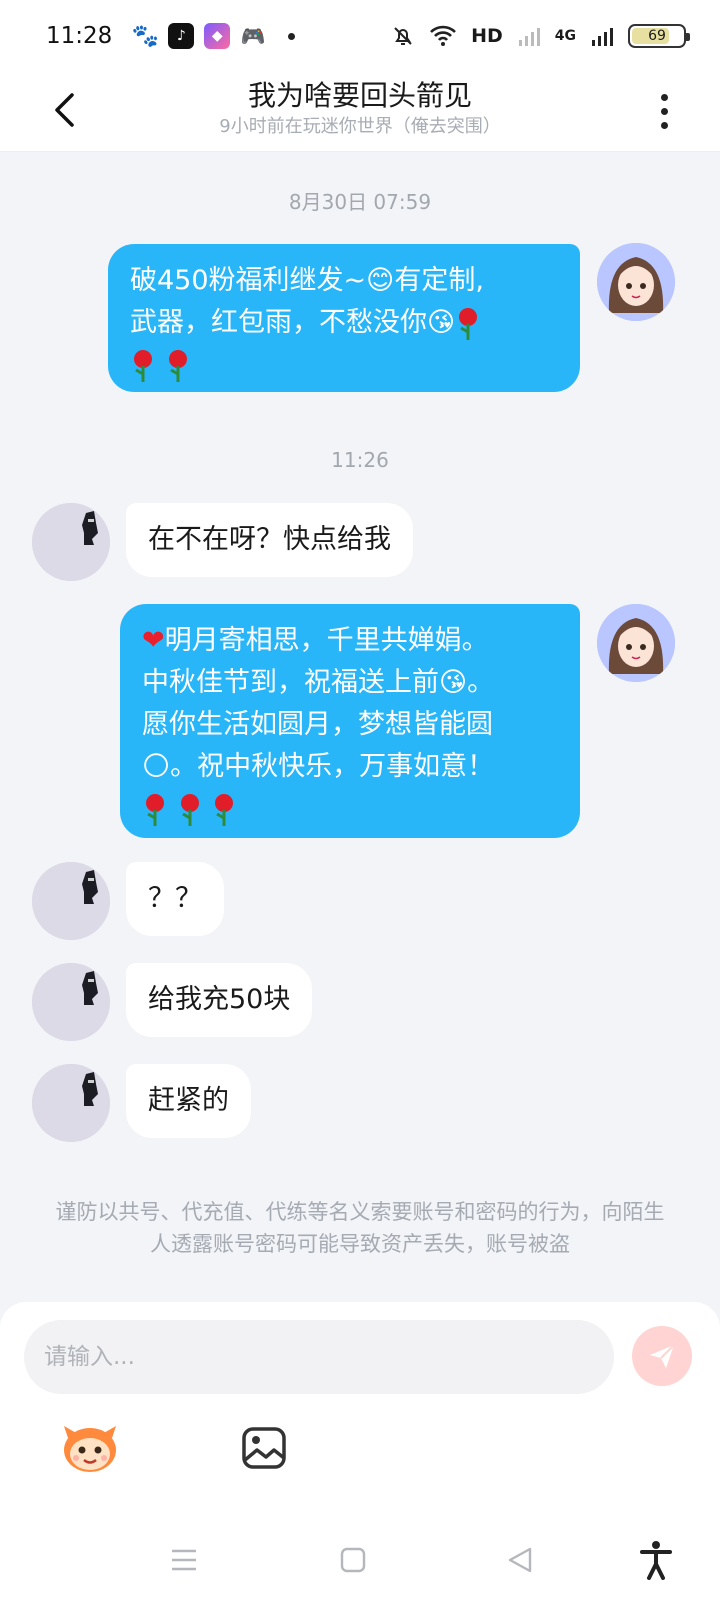  I want to click on battery-indicator: 69, so click(659, 36).